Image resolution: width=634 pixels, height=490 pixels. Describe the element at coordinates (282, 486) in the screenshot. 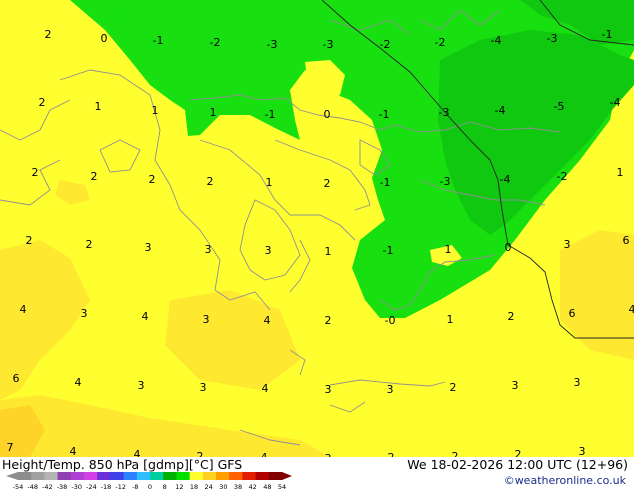

I see `colorbar-tick-label: 54` at that location.